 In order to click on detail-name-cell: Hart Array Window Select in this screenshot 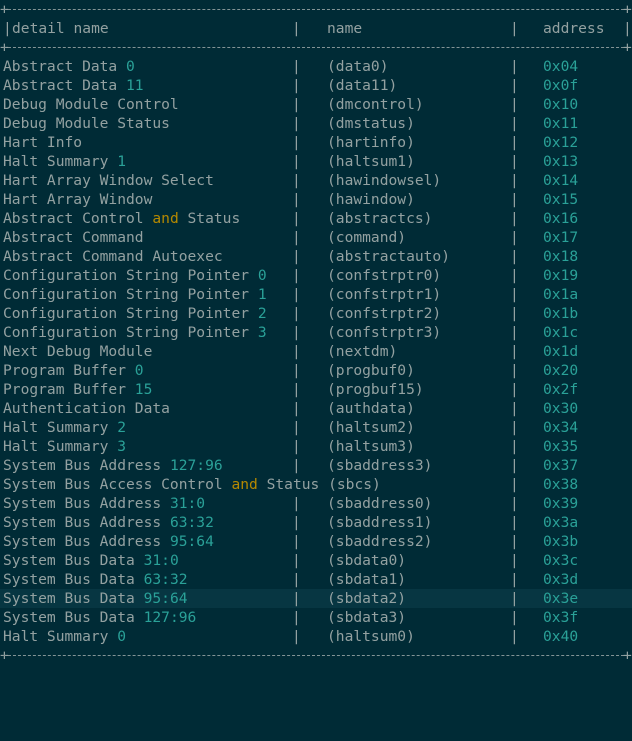, I will do `click(108, 180)`.